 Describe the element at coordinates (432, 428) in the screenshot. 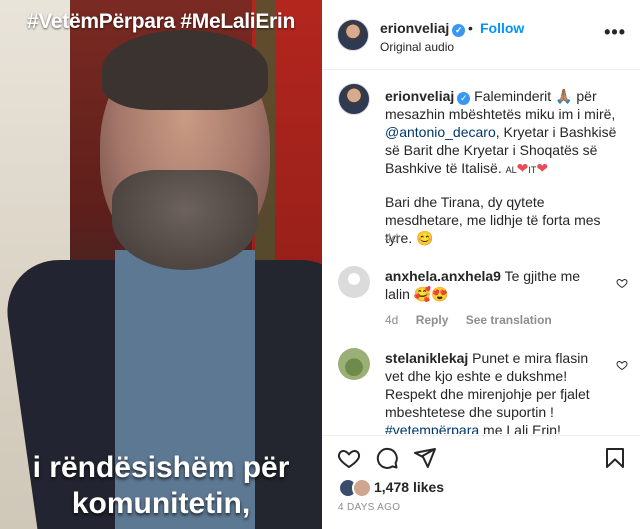

I see `comment-hashtag: #vetempërpara` at that location.